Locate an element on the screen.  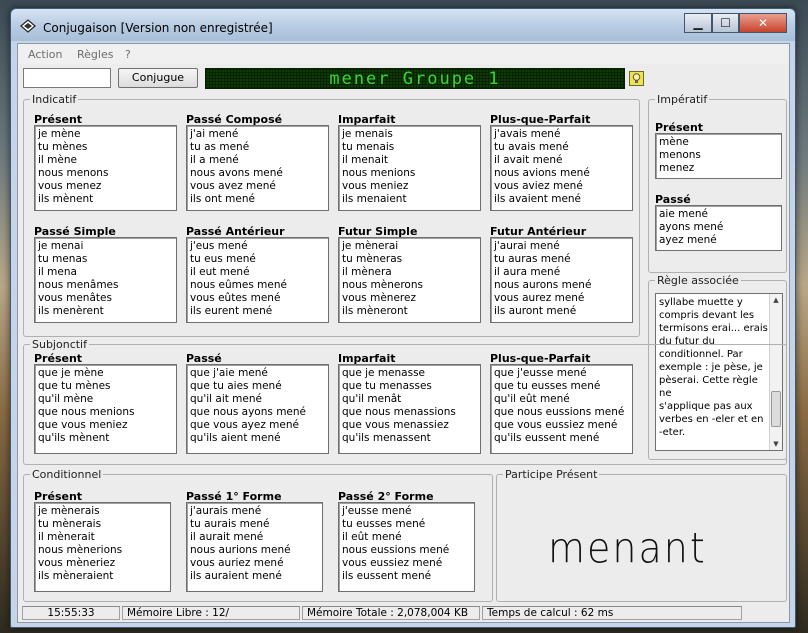
status-memoire-libre: Mémoire Libre : 12/ is located at coordinates (211, 613).